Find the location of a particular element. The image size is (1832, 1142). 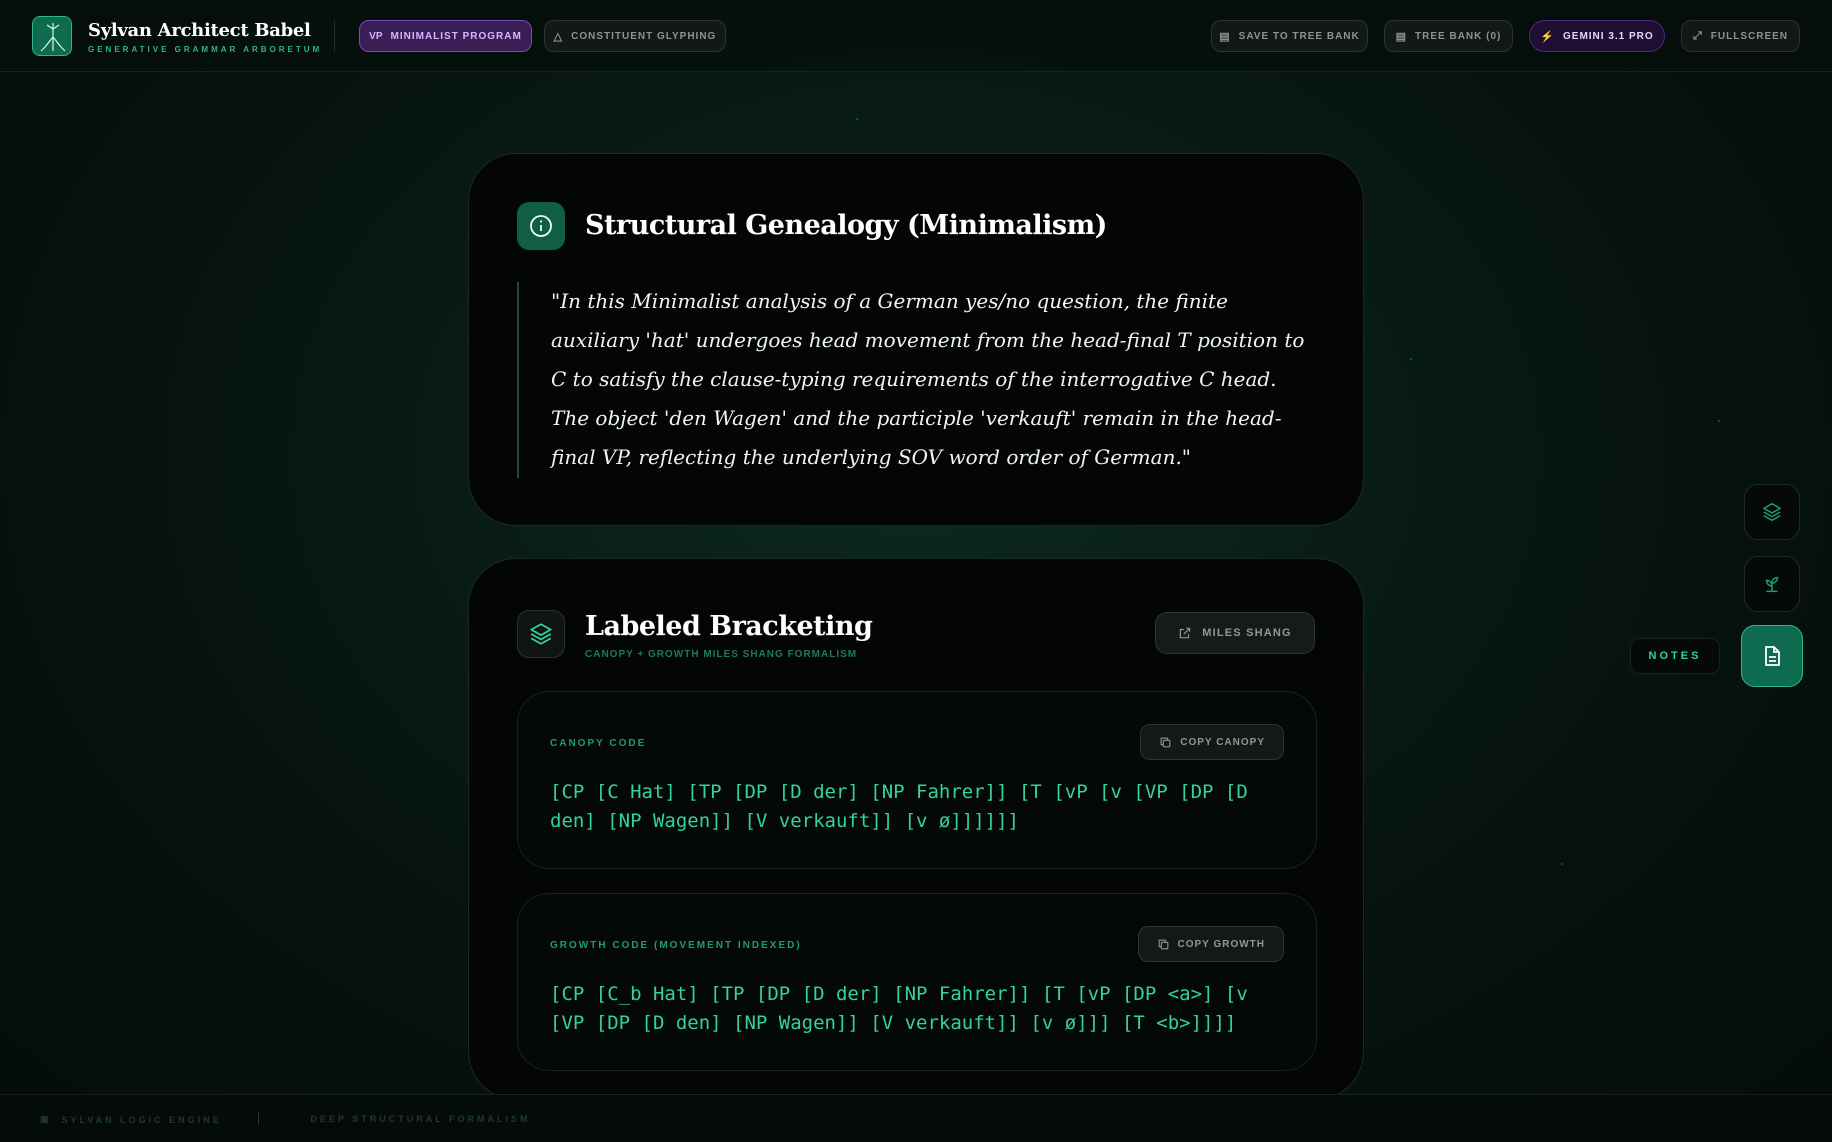

rail-layers-button is located at coordinates (1772, 512).